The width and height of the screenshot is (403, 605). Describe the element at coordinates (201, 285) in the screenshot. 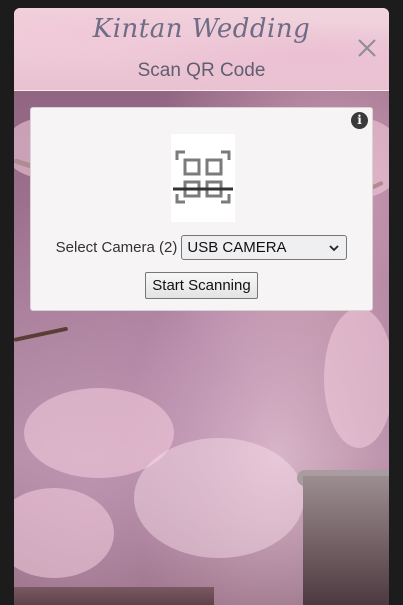

I see `start-scanning-button: Start Scanning` at that location.